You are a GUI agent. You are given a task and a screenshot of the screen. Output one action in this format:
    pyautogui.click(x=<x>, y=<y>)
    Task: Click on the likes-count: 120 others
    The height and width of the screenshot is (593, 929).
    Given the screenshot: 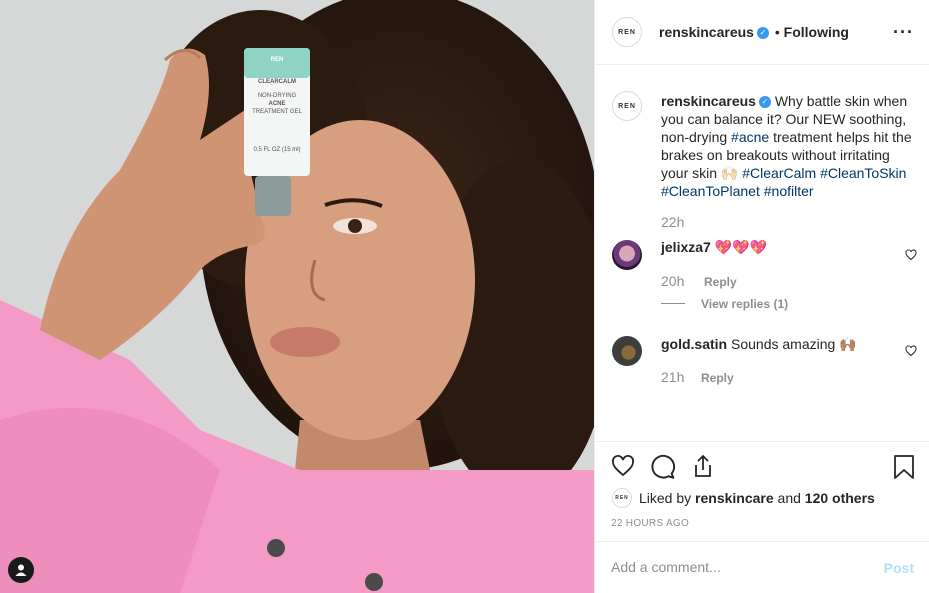 What is the action you would take?
    pyautogui.click(x=840, y=498)
    